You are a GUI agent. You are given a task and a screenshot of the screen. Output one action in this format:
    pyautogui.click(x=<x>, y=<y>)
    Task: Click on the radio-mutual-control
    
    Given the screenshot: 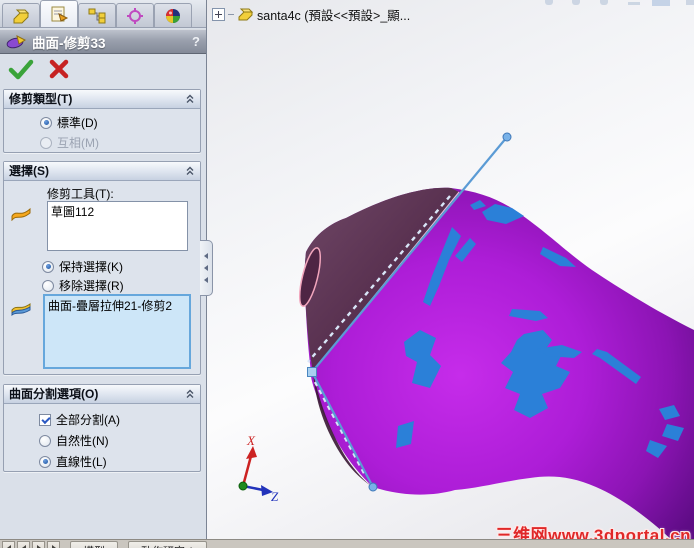 What is the action you would take?
    pyautogui.click(x=46, y=142)
    